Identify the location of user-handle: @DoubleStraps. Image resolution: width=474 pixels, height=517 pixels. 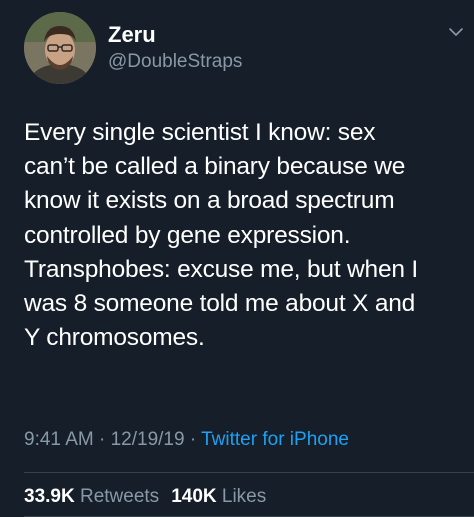
(175, 62).